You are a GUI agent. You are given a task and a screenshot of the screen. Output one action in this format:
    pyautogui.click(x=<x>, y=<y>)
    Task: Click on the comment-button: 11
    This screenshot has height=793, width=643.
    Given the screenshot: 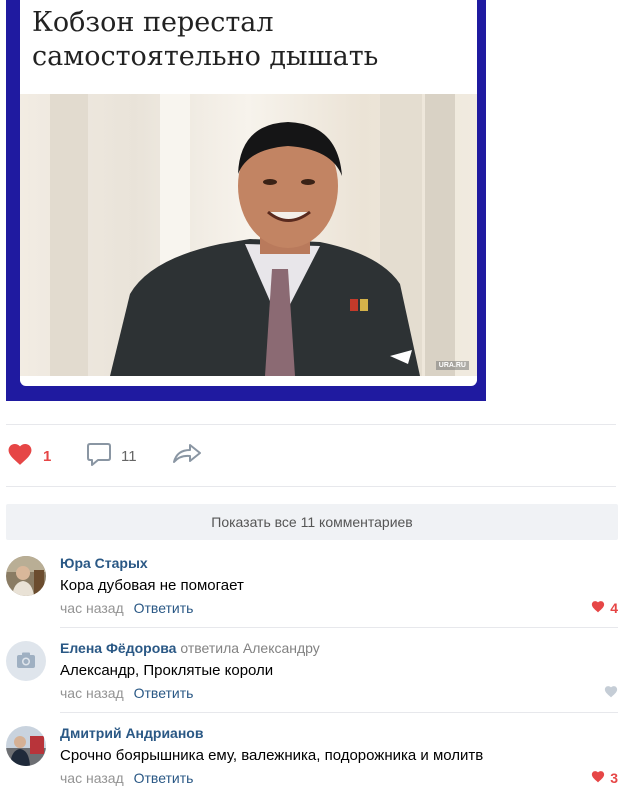 What is the action you would take?
    pyautogui.click(x=111, y=456)
    